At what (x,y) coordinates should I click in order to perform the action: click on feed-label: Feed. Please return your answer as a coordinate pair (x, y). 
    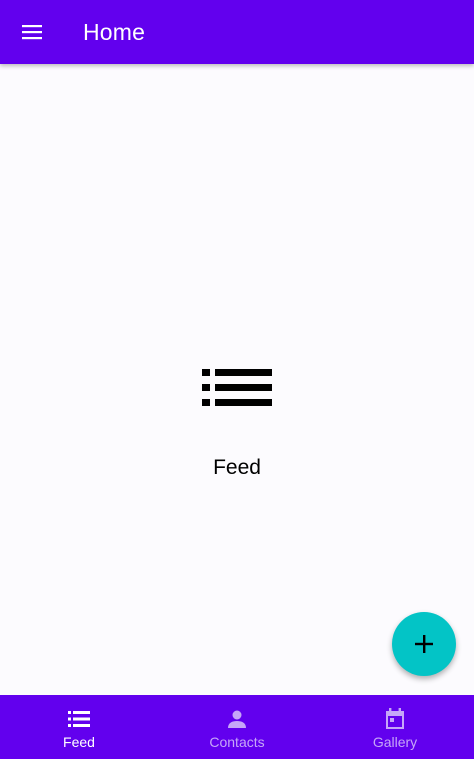
    Looking at the image, I should click on (237, 467).